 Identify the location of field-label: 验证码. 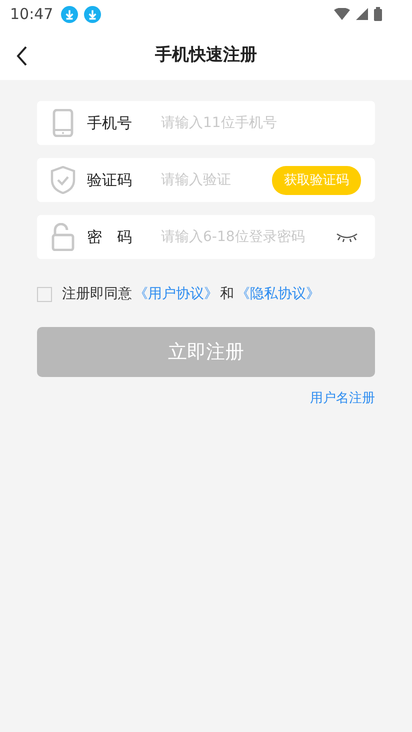
(109, 180).